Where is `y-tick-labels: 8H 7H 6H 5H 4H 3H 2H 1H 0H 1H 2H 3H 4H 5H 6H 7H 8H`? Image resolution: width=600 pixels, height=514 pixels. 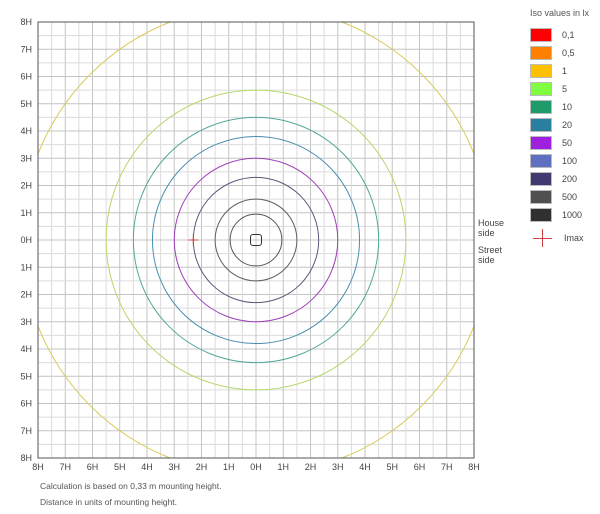 y-tick-labels: 8H 7H 6H 5H 4H 3H 2H 1H 0H 1H 2H 3H 4H 5H 6H 7H 8H is located at coordinates (26, 240).